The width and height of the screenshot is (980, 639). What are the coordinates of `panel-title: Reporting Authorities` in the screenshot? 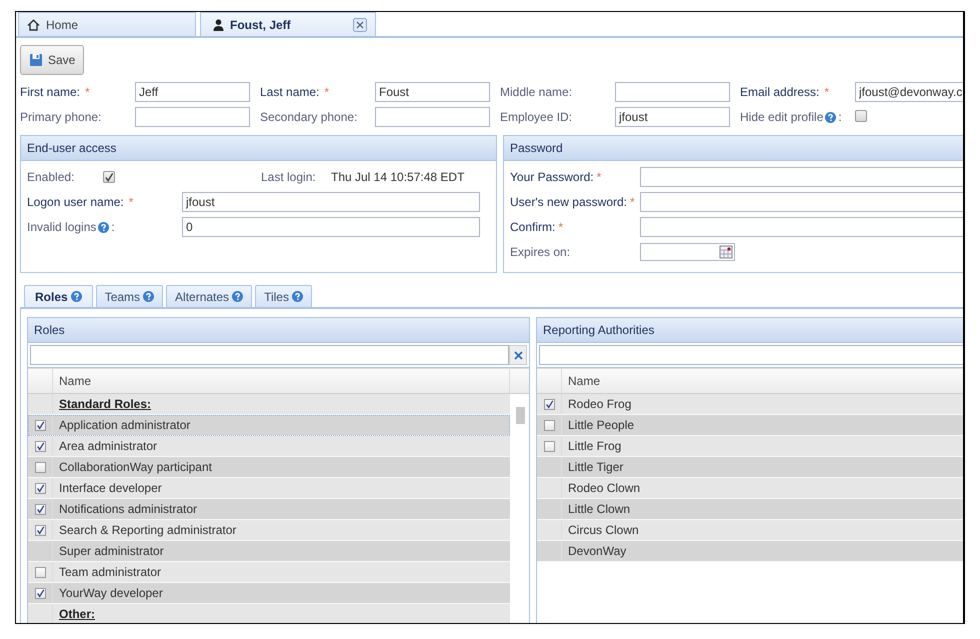 It's located at (750, 330).